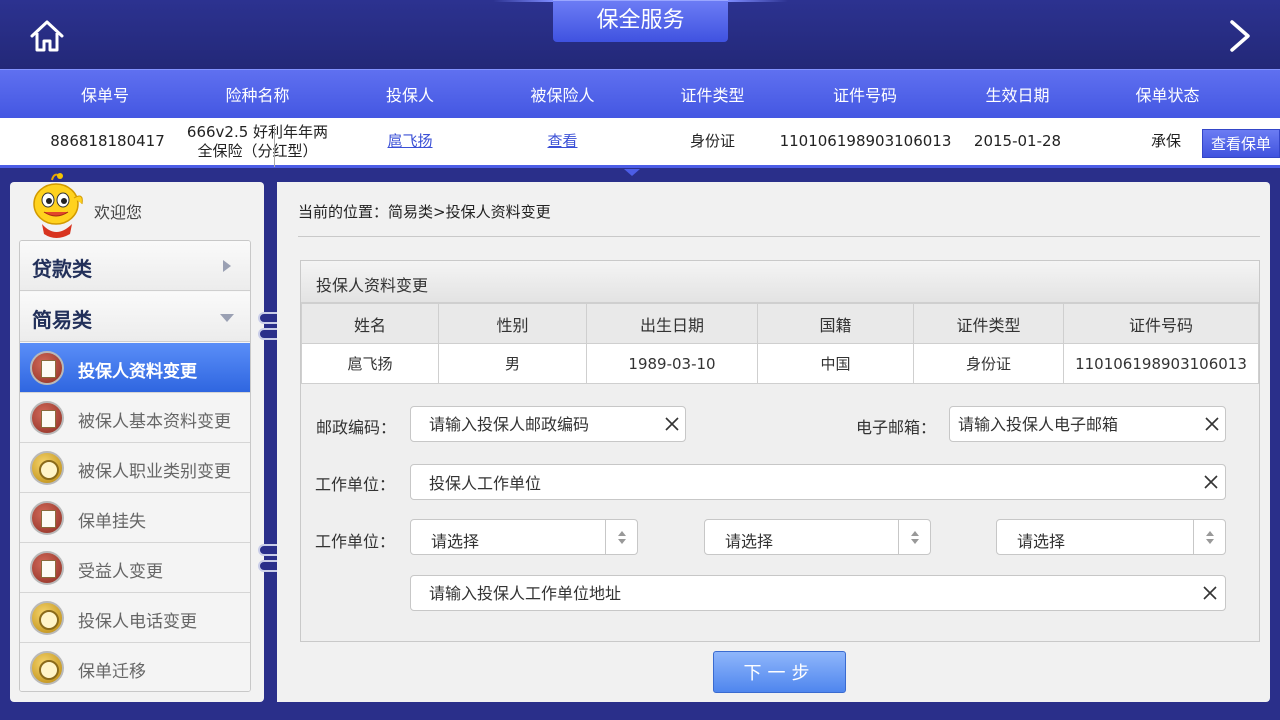  What do you see at coordinates (512, 323) in the screenshot?
I see `th-gender: 性别` at bounding box center [512, 323].